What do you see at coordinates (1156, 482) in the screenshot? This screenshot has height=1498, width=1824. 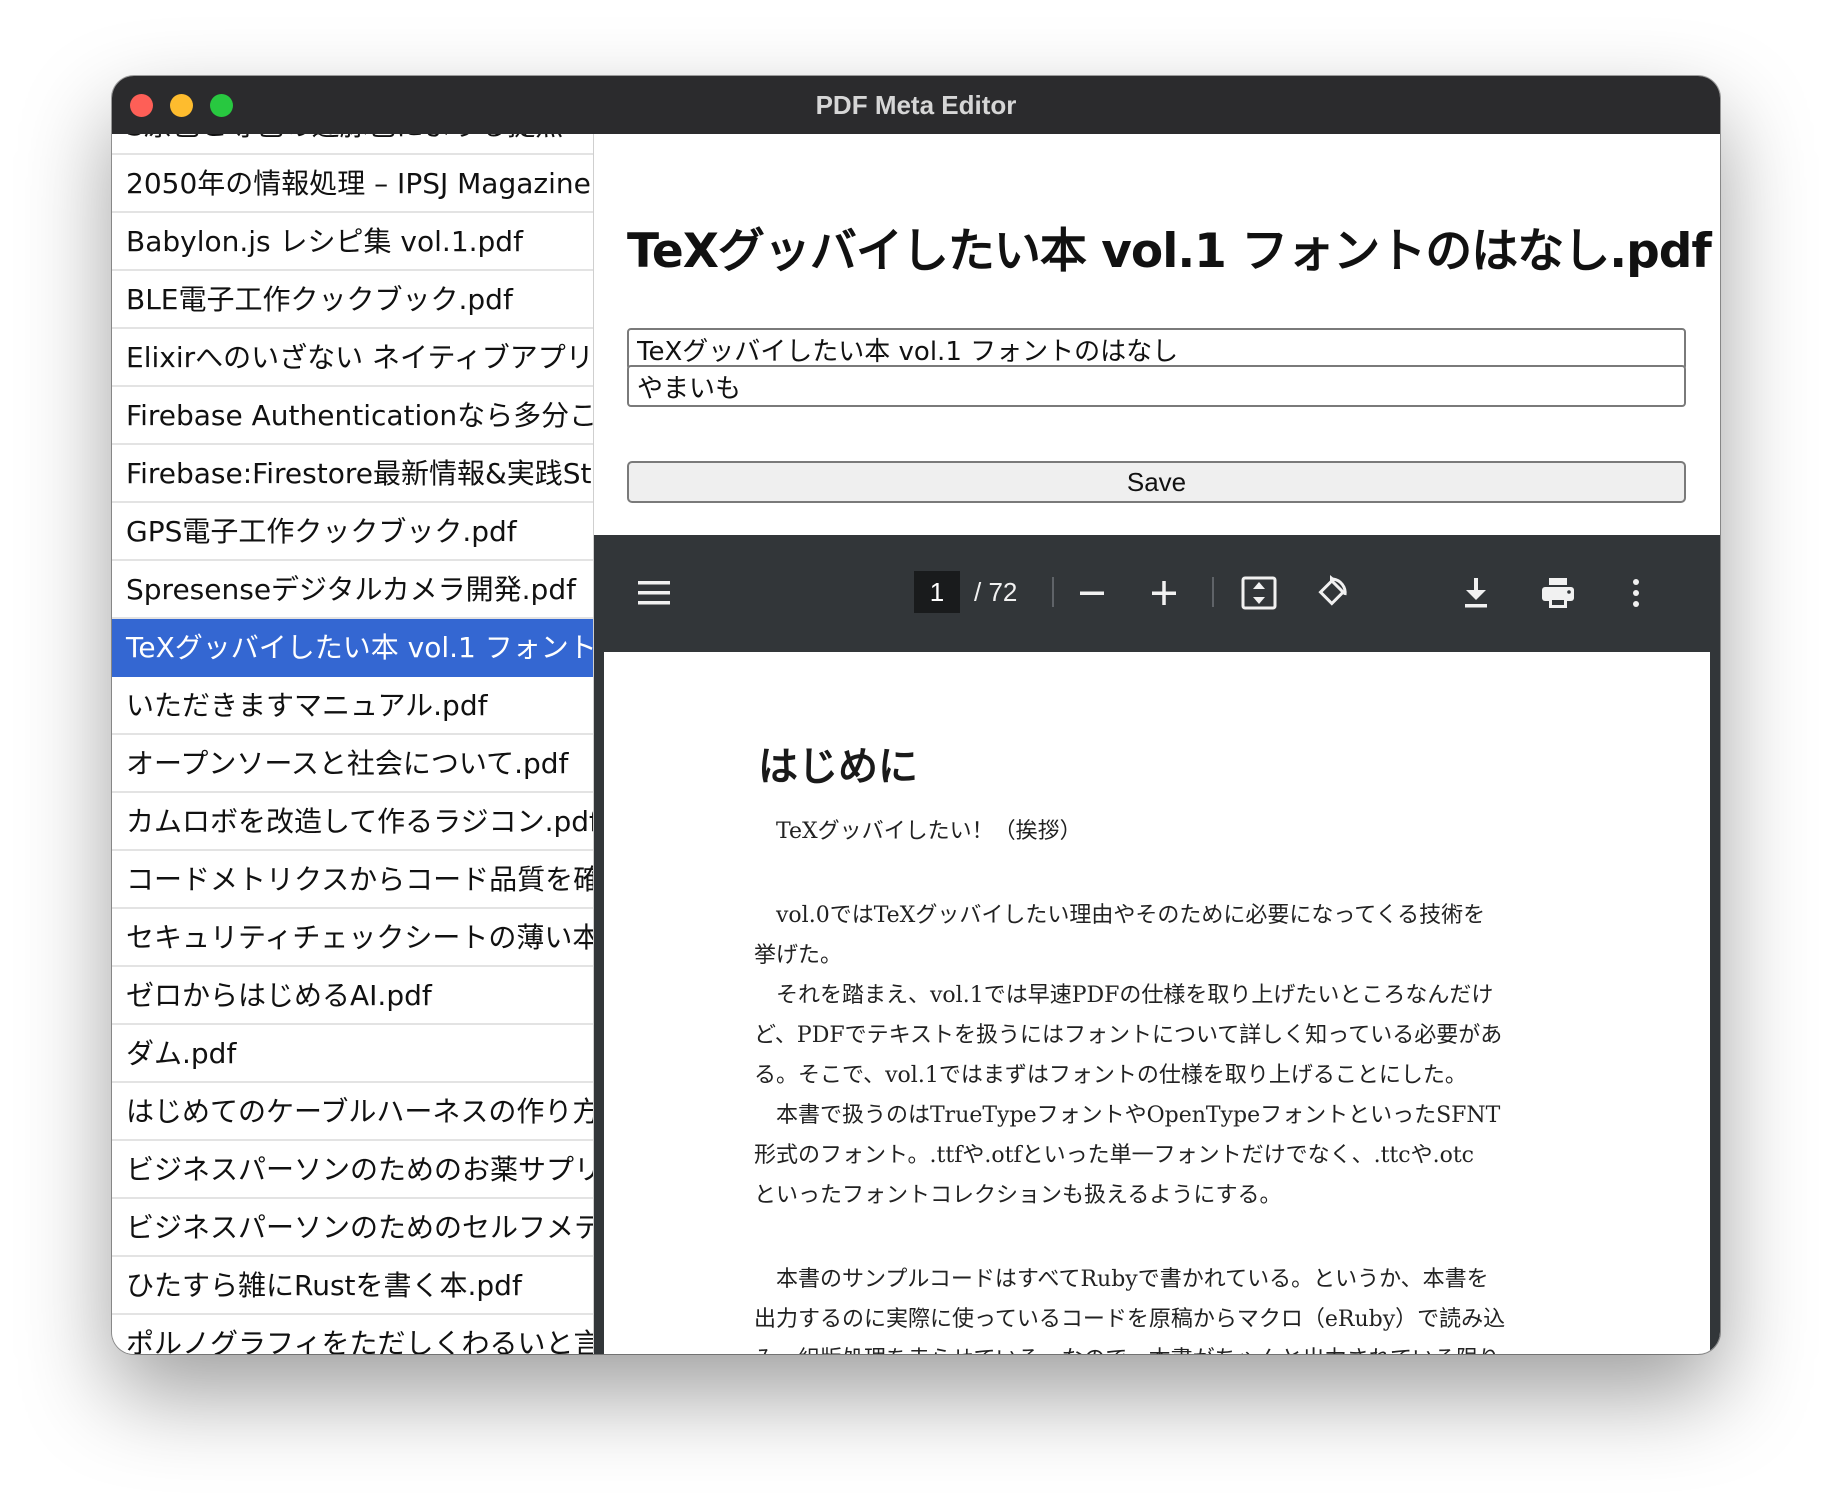 I see `save-button: Save` at bounding box center [1156, 482].